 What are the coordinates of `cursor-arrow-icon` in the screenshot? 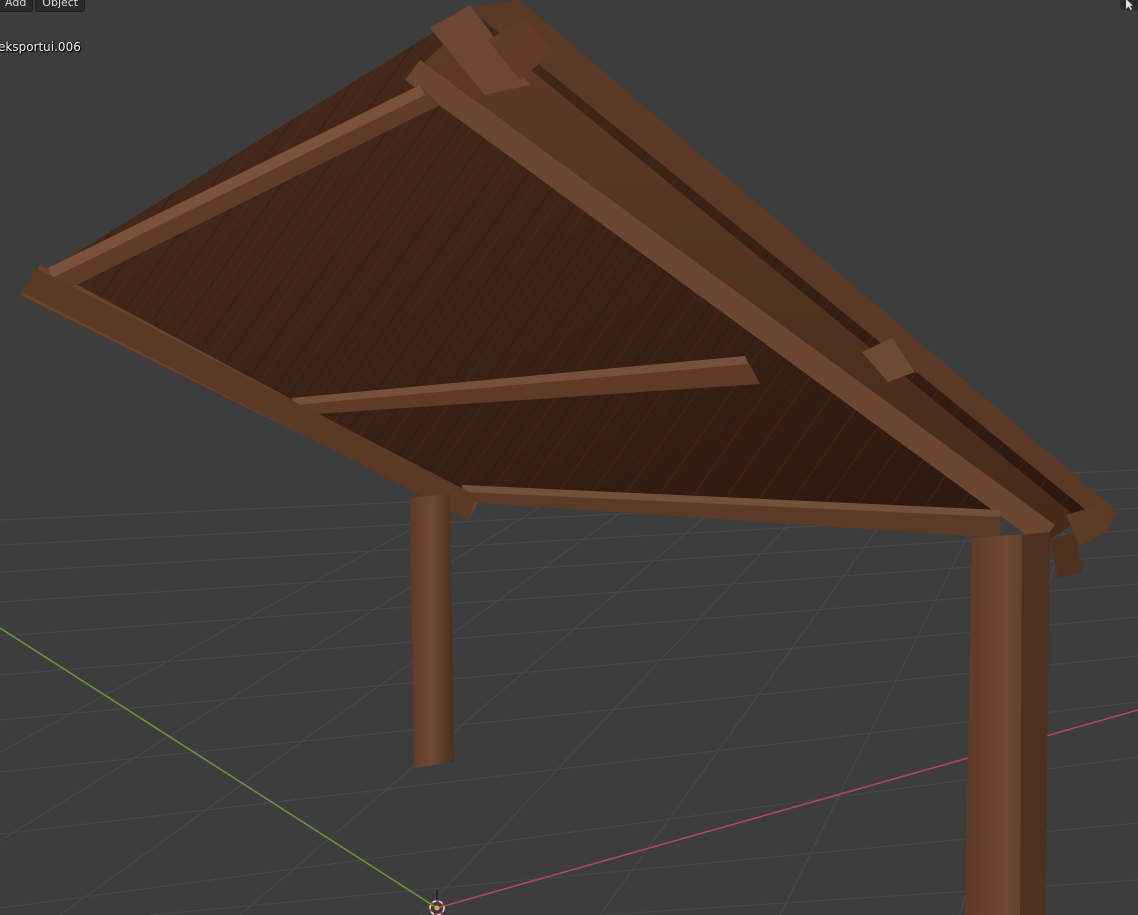 It's located at (1129, 5).